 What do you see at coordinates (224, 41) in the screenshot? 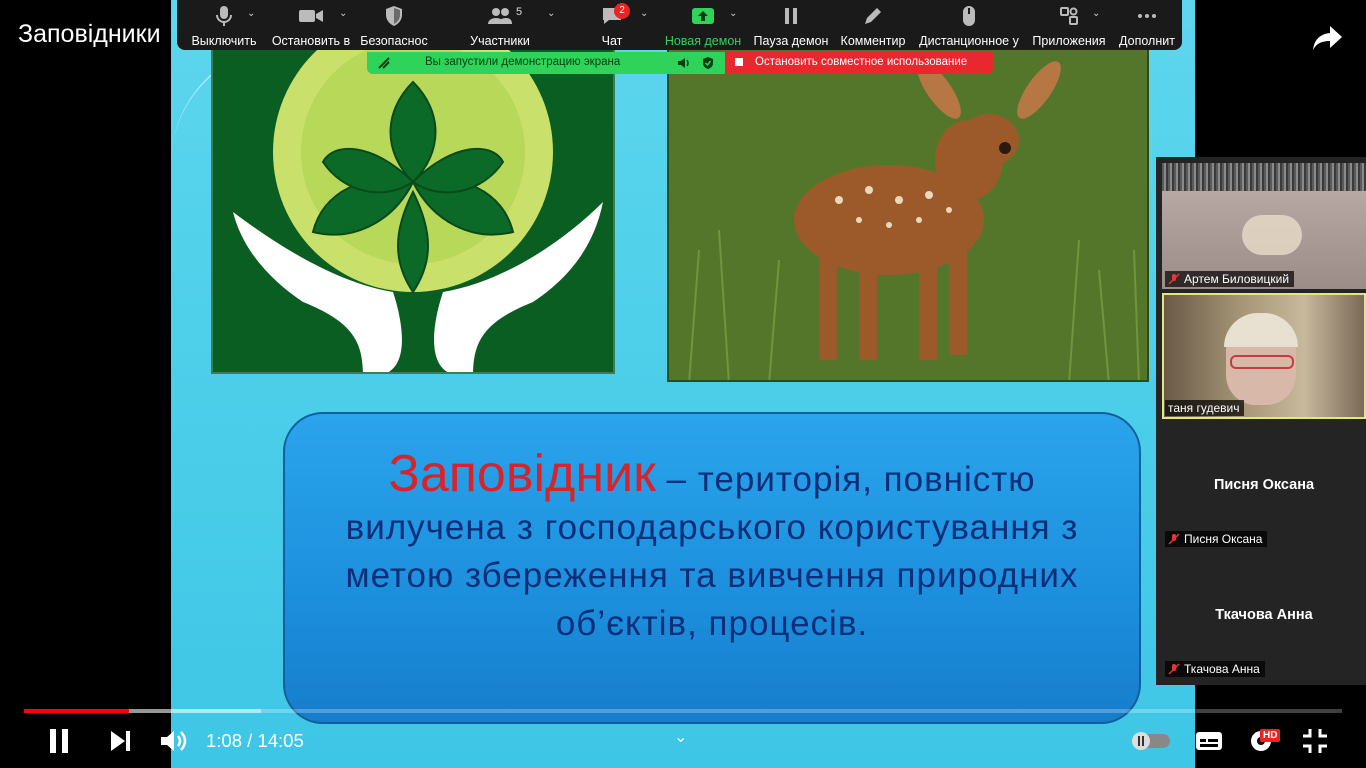
I see `mute-label: Выключить` at bounding box center [224, 41].